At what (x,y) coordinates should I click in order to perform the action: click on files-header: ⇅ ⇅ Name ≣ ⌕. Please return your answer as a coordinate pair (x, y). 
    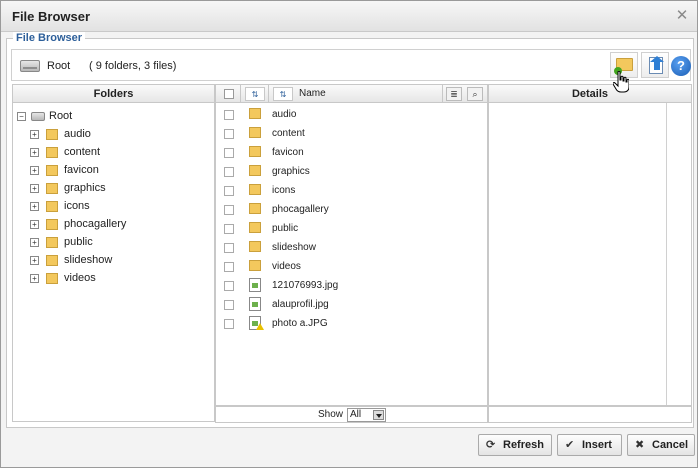
    Looking at the image, I should click on (351, 94).